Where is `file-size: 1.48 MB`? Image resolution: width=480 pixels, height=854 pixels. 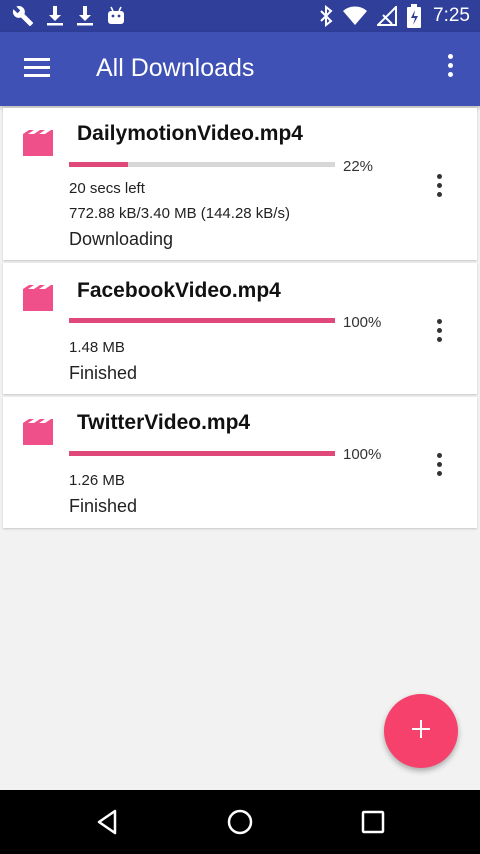
file-size: 1.48 MB is located at coordinates (97, 347).